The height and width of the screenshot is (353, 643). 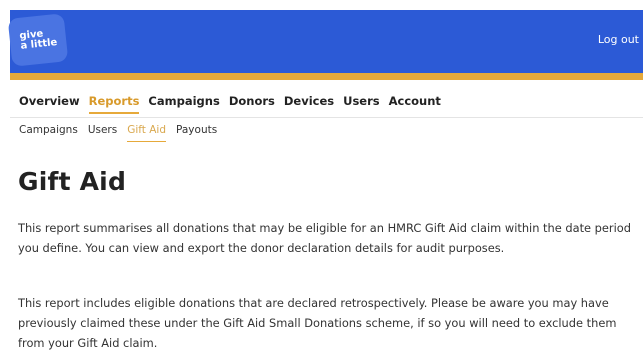 I want to click on subnav-item-campaigns: Campaigns, so click(x=48, y=133).